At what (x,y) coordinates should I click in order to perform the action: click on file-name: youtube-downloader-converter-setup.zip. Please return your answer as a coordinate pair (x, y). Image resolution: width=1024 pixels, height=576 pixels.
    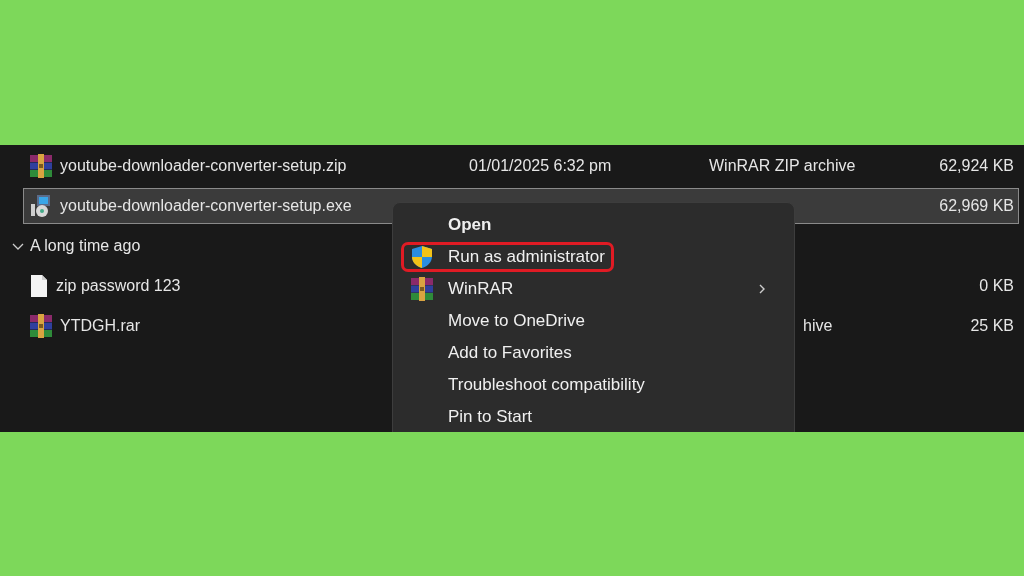
    Looking at the image, I should click on (203, 166).